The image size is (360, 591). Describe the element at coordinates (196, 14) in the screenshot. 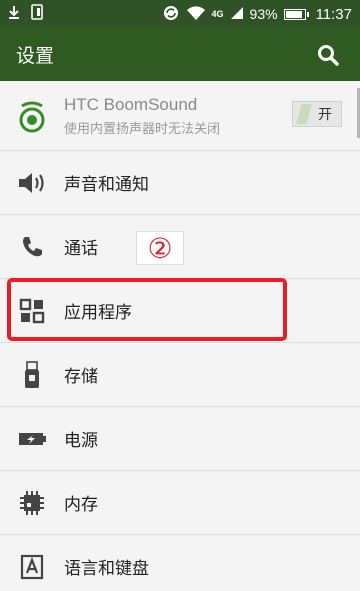

I see `wifi-icon` at that location.